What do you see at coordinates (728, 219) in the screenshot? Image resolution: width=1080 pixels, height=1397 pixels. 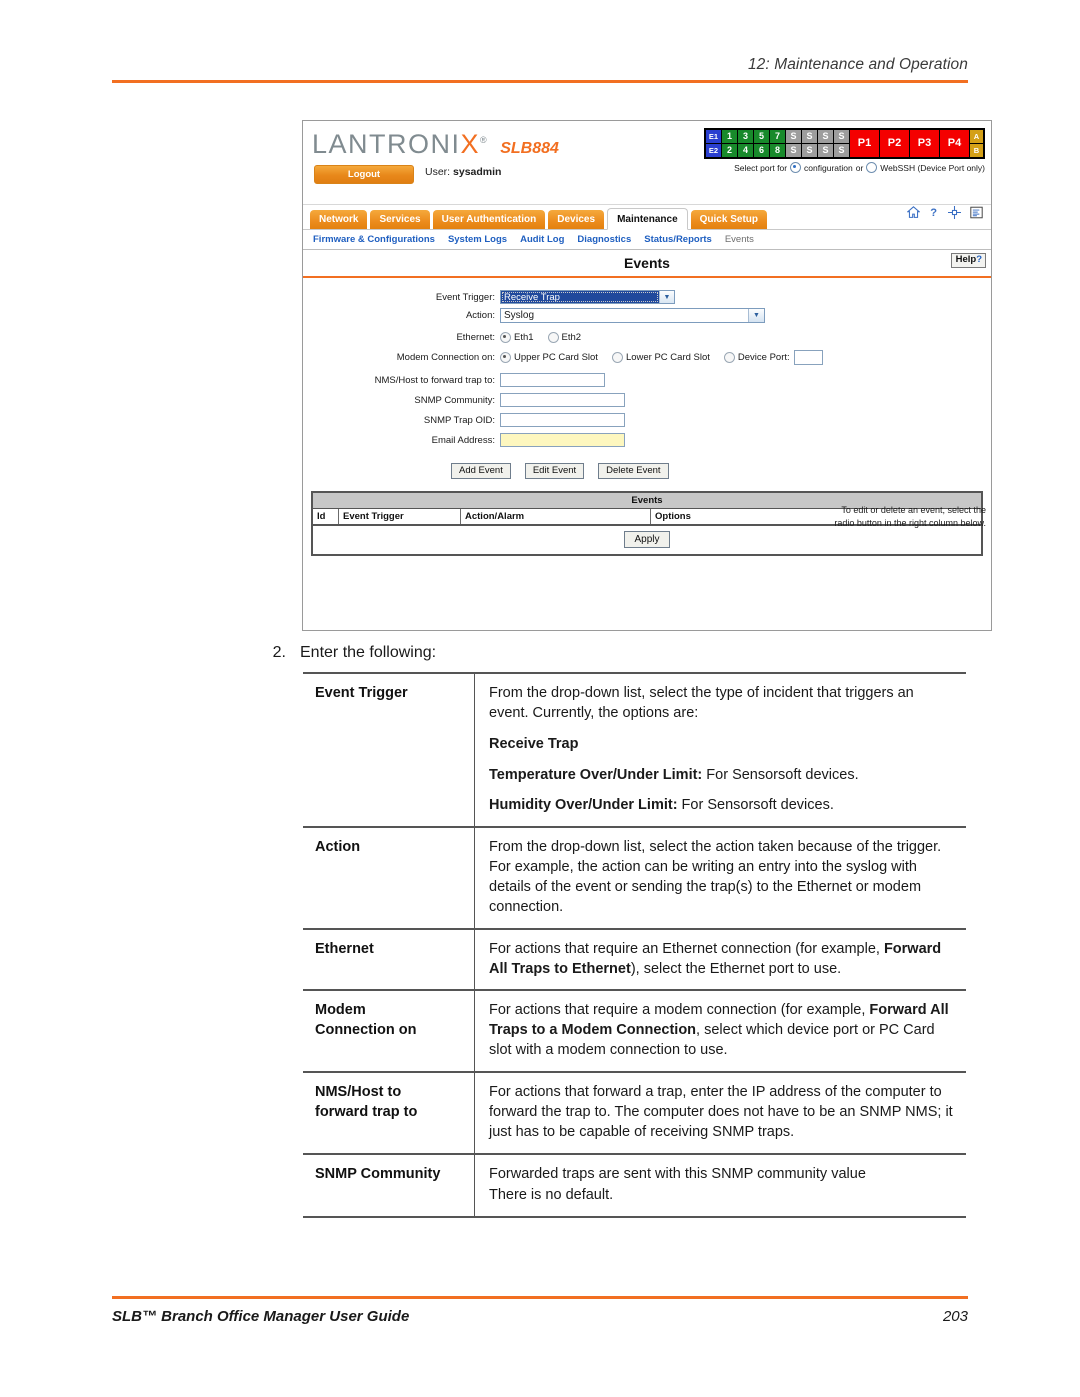 I see `tab-quick-setup: Quick Setup` at bounding box center [728, 219].